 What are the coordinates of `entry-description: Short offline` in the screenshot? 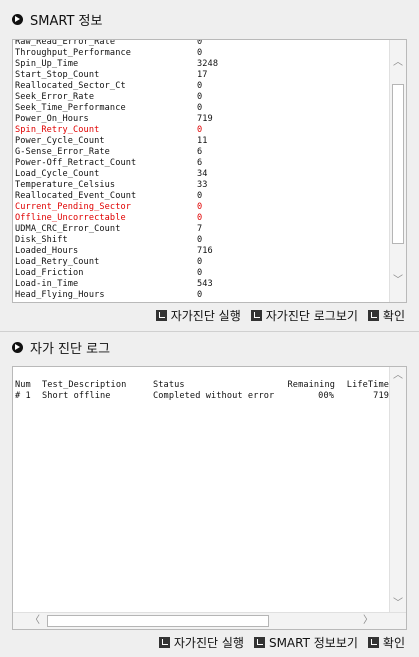 It's located at (76, 396).